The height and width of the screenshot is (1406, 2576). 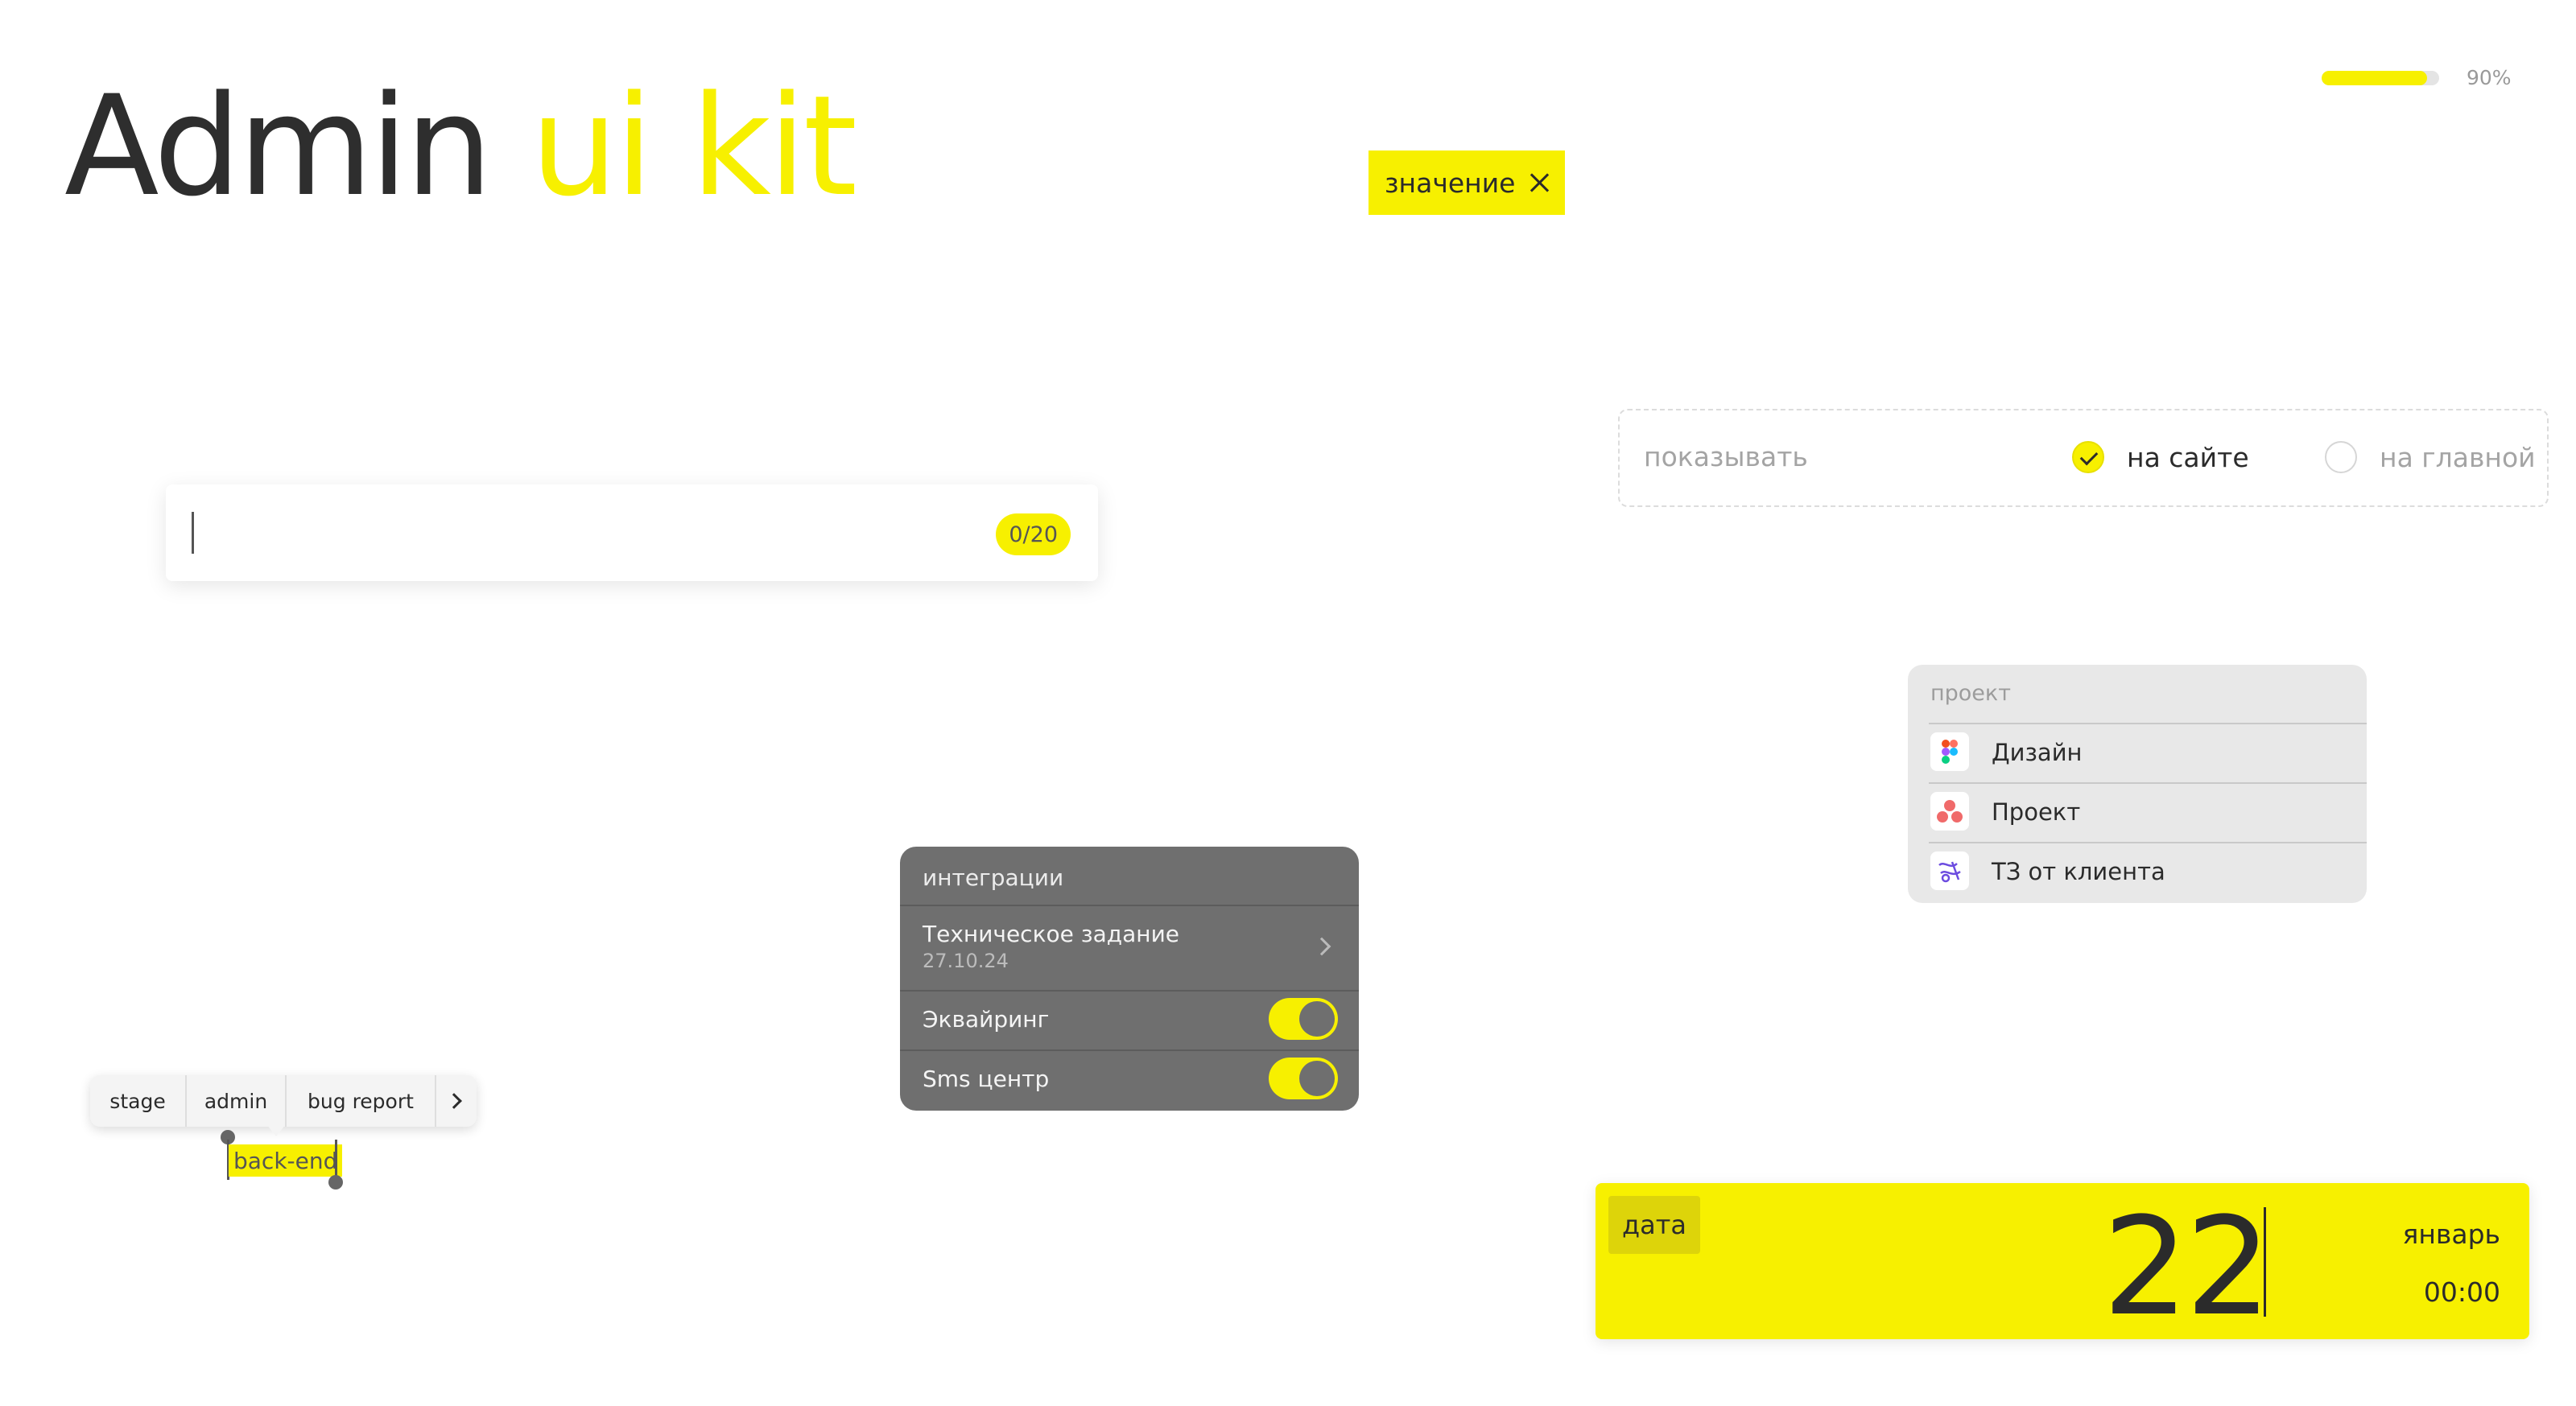 What do you see at coordinates (138, 1101) in the screenshot?
I see `context-menu-item-stage: stage` at bounding box center [138, 1101].